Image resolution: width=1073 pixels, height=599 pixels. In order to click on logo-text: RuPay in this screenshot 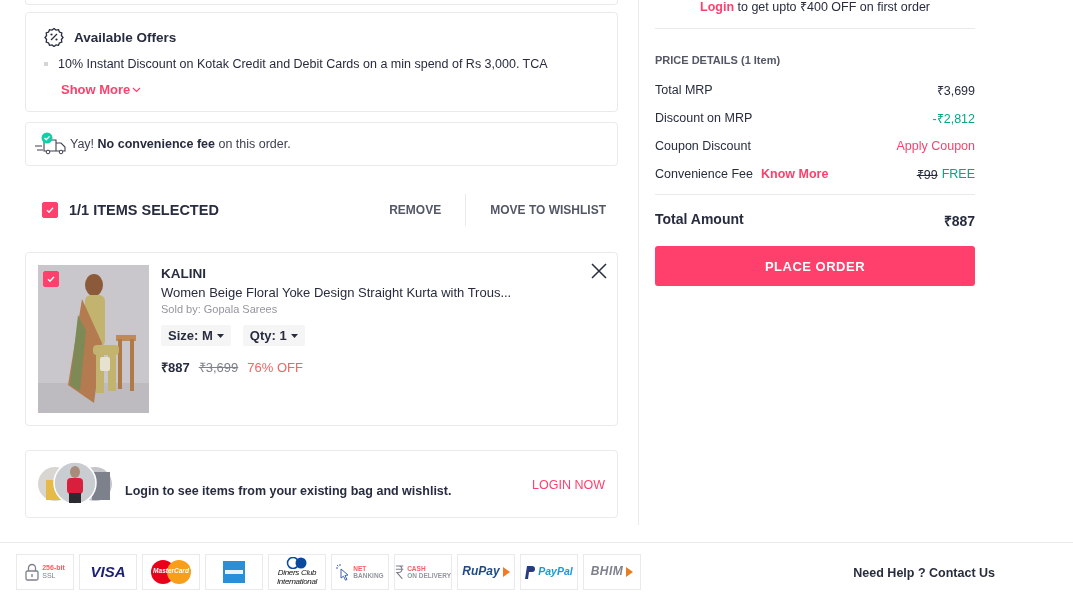, I will do `click(481, 572)`.